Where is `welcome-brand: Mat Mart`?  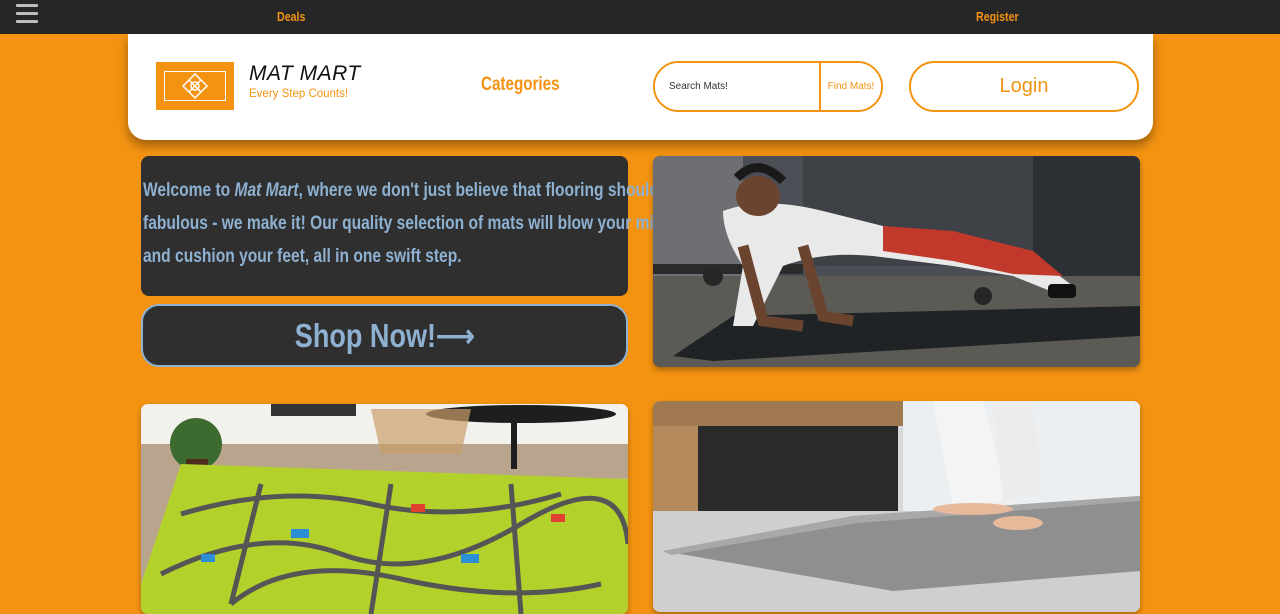
welcome-brand: Mat Mart is located at coordinates (266, 190).